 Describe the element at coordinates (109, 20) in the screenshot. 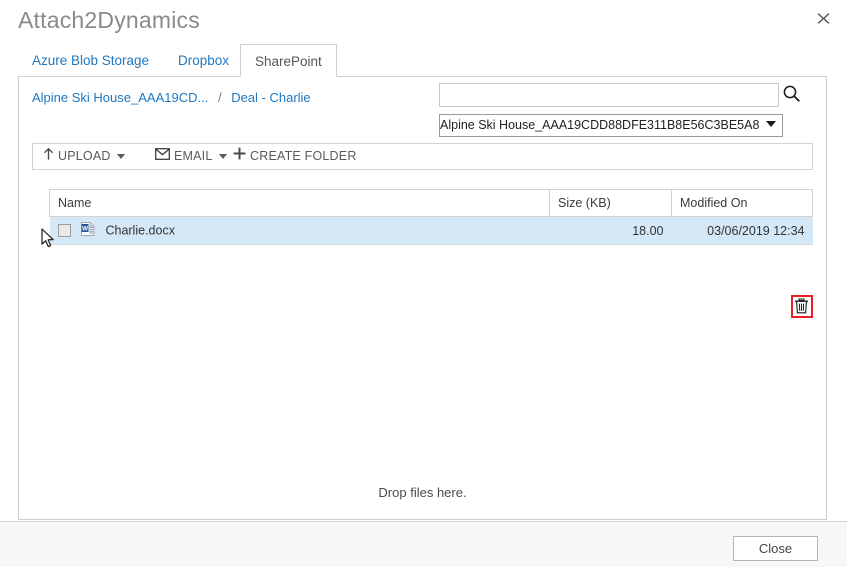

I see `page-title: Attach2Dynamics` at that location.